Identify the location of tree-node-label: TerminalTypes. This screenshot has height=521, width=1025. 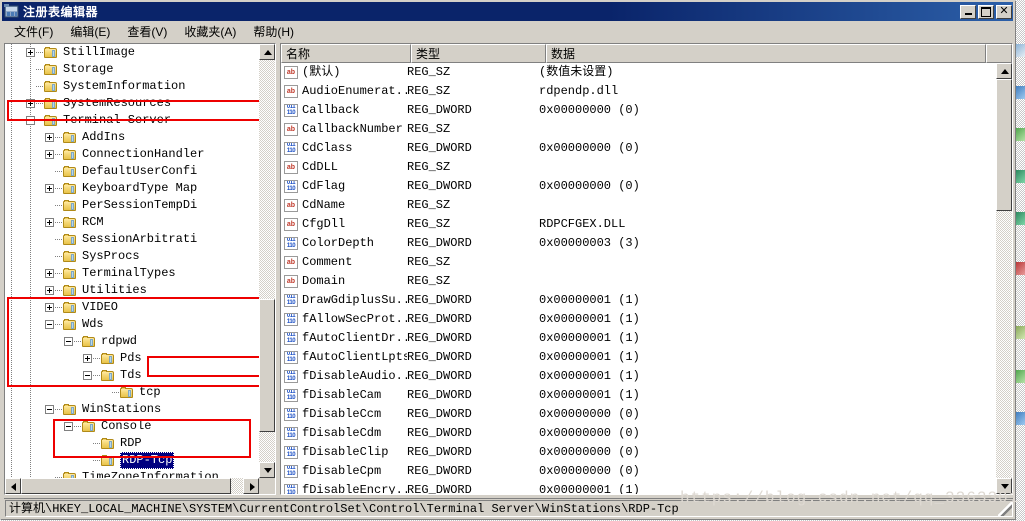
(129, 273).